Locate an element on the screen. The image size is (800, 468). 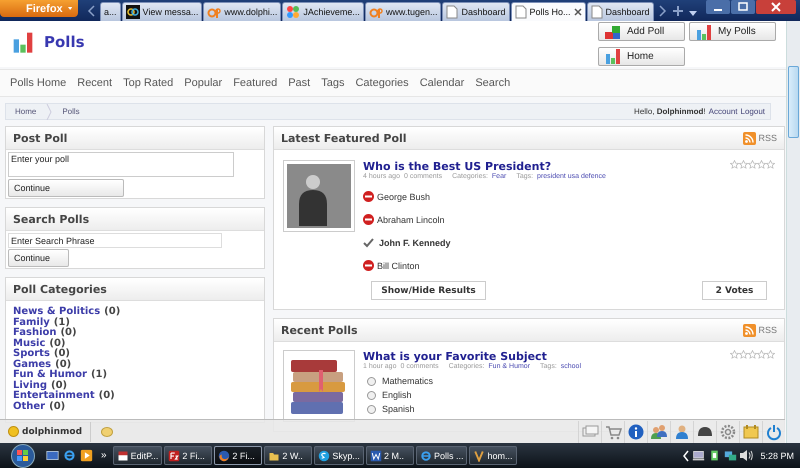
books-drawing is located at coordinates (319, 386).